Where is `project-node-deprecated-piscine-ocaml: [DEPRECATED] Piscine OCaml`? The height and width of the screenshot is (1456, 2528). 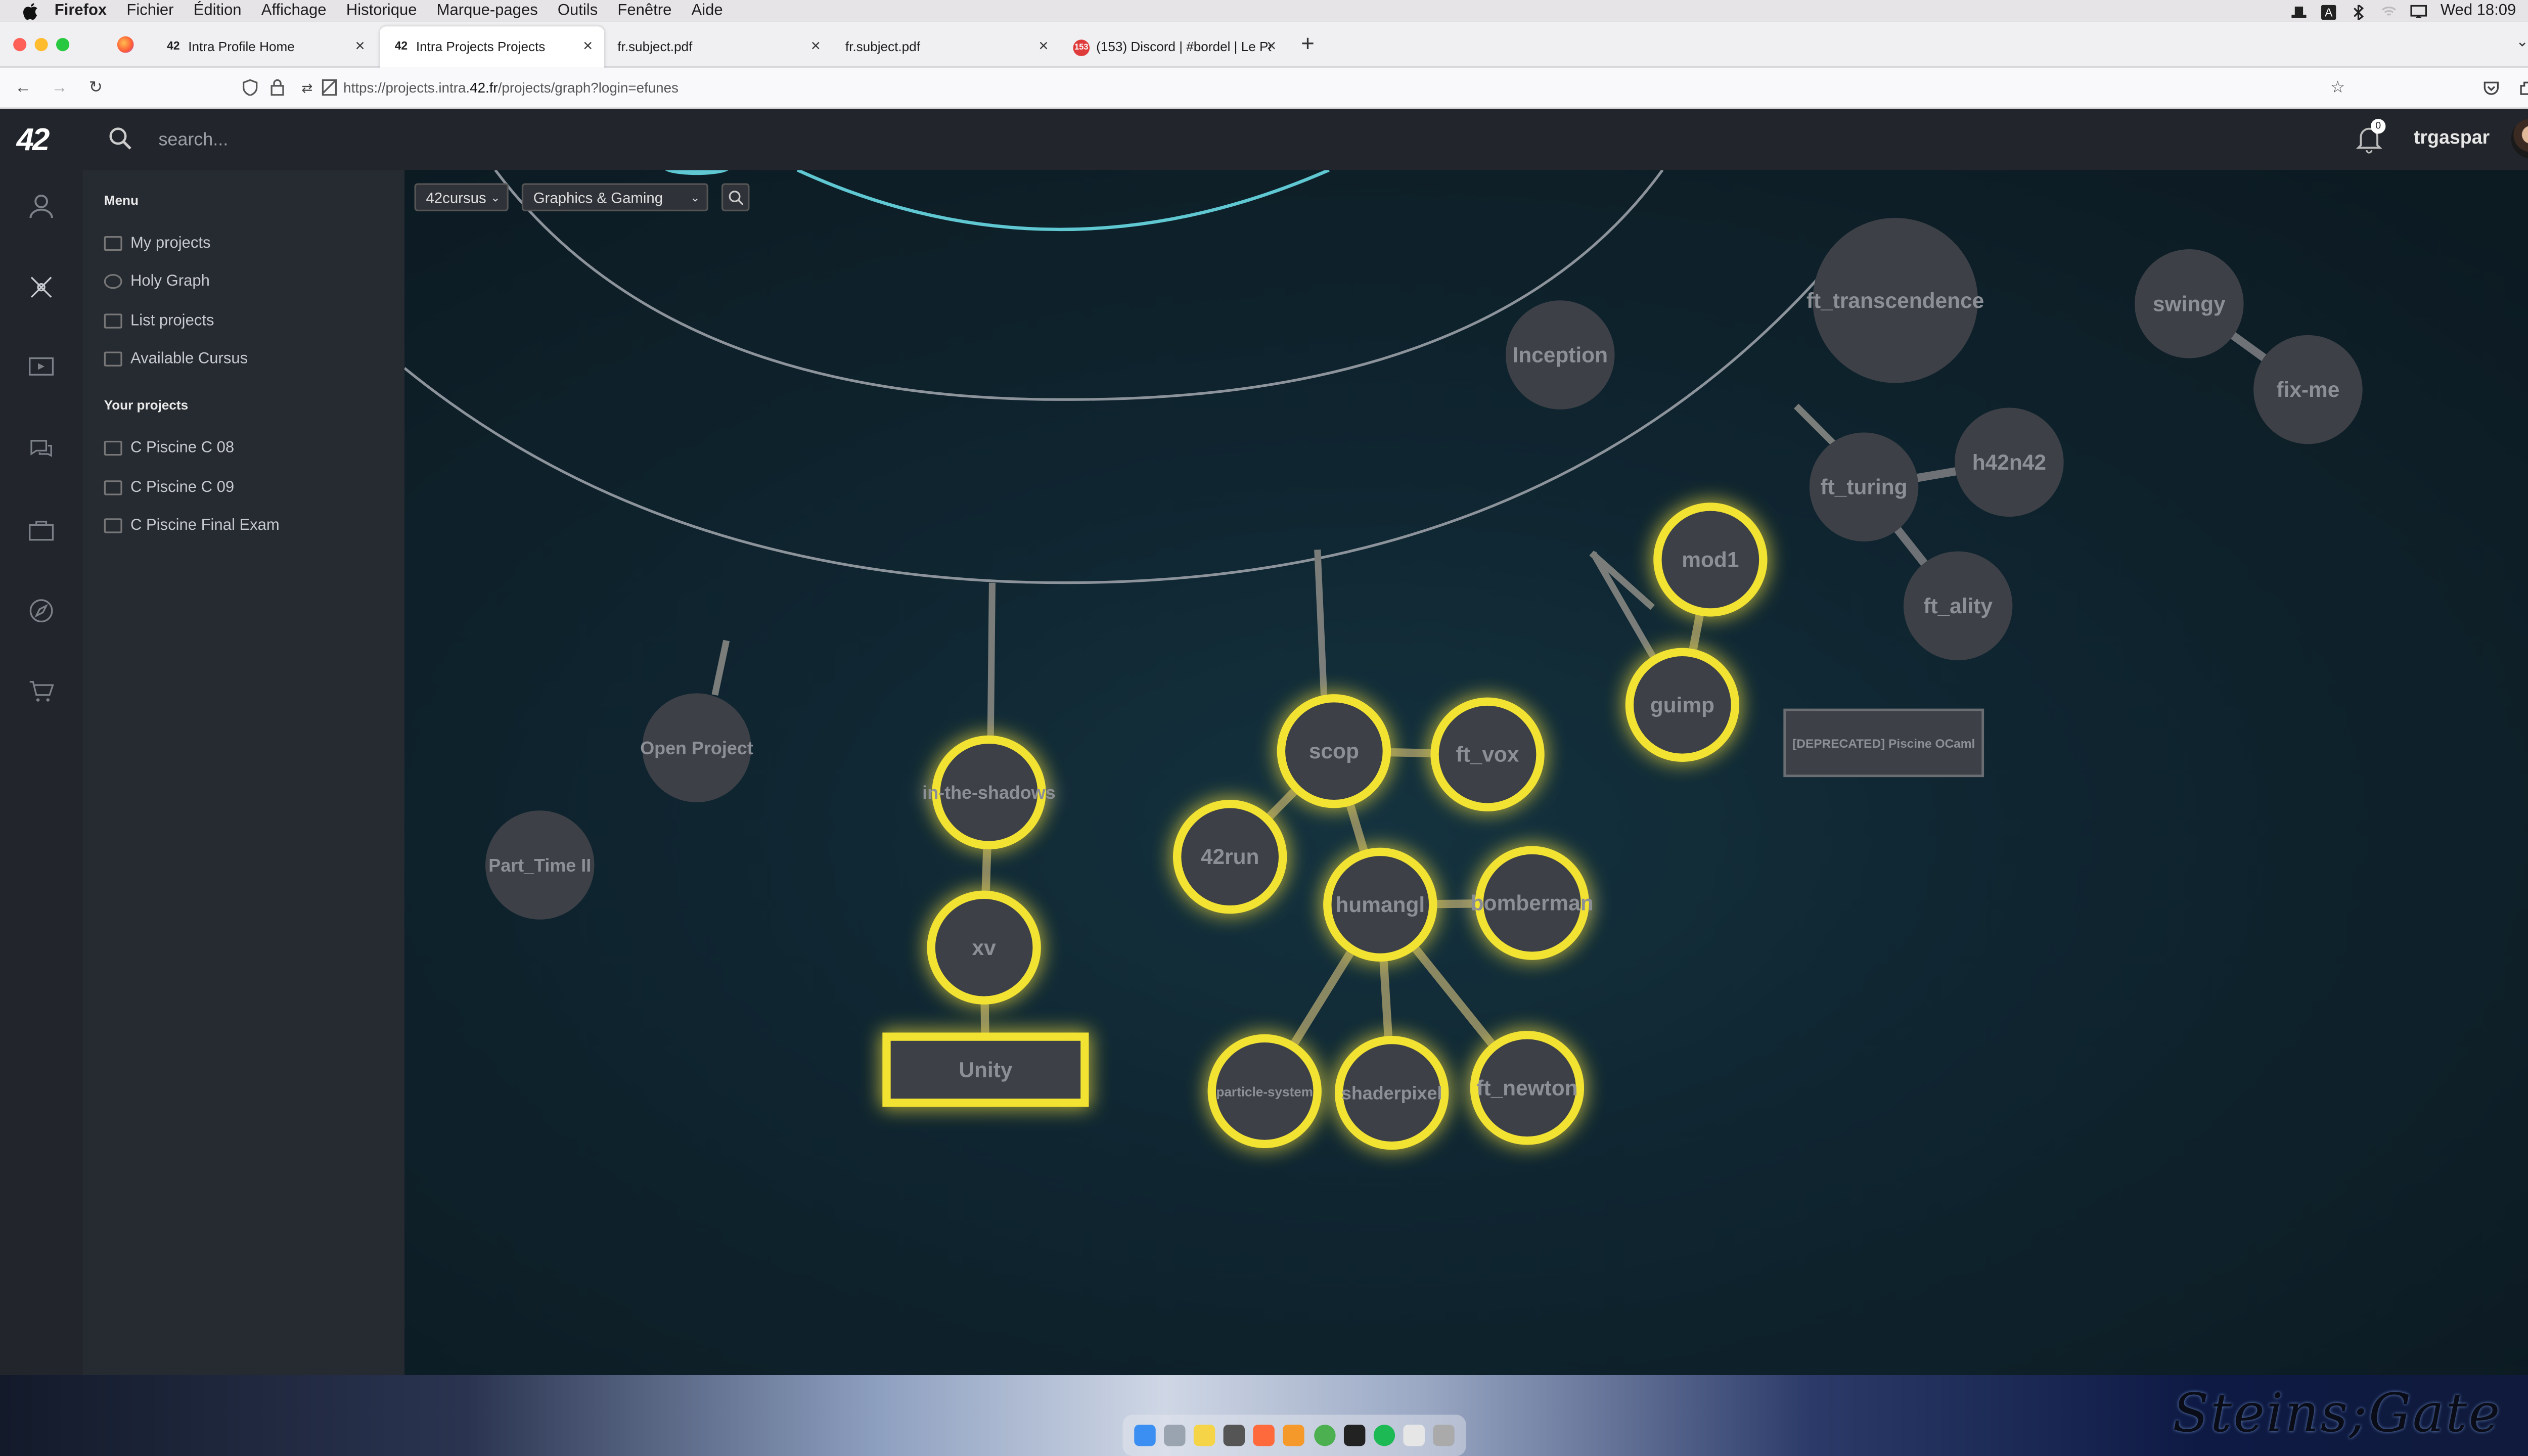 project-node-deprecated-piscine-ocaml: [DEPRECATED] Piscine OCaml is located at coordinates (1884, 743).